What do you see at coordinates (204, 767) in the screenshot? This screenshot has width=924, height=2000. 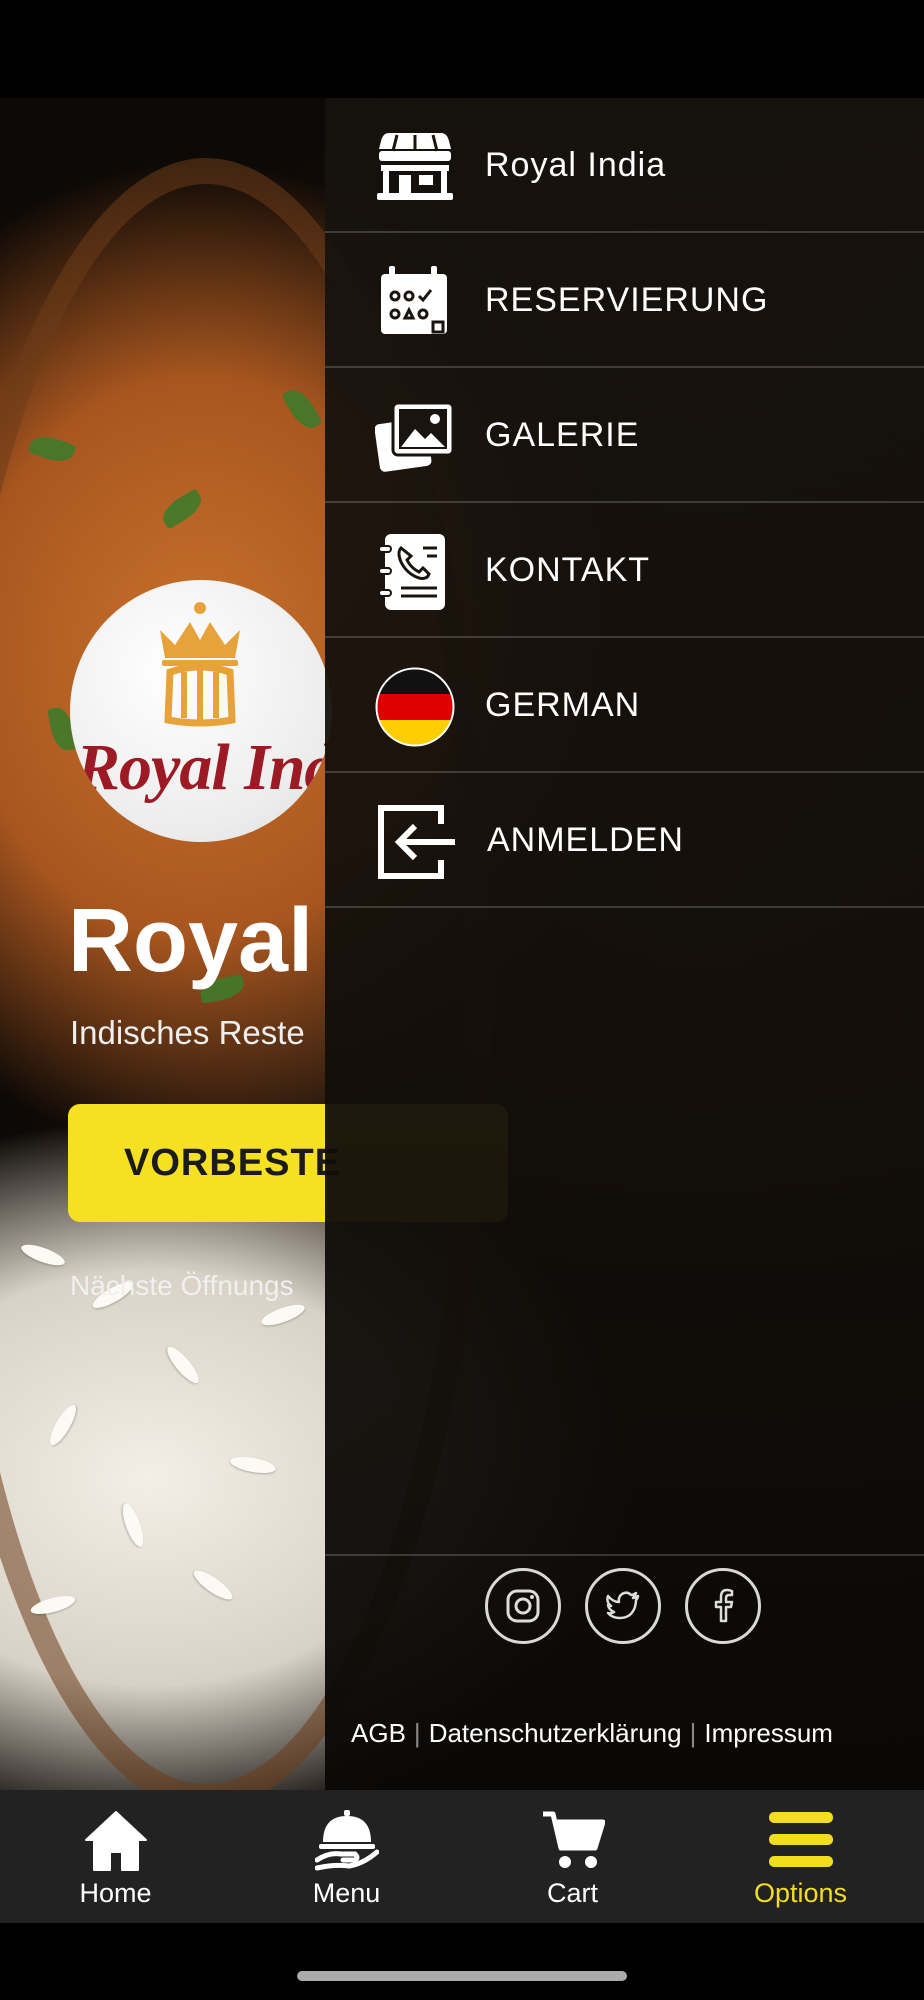 I see `logo-wordmark: Royal India` at bounding box center [204, 767].